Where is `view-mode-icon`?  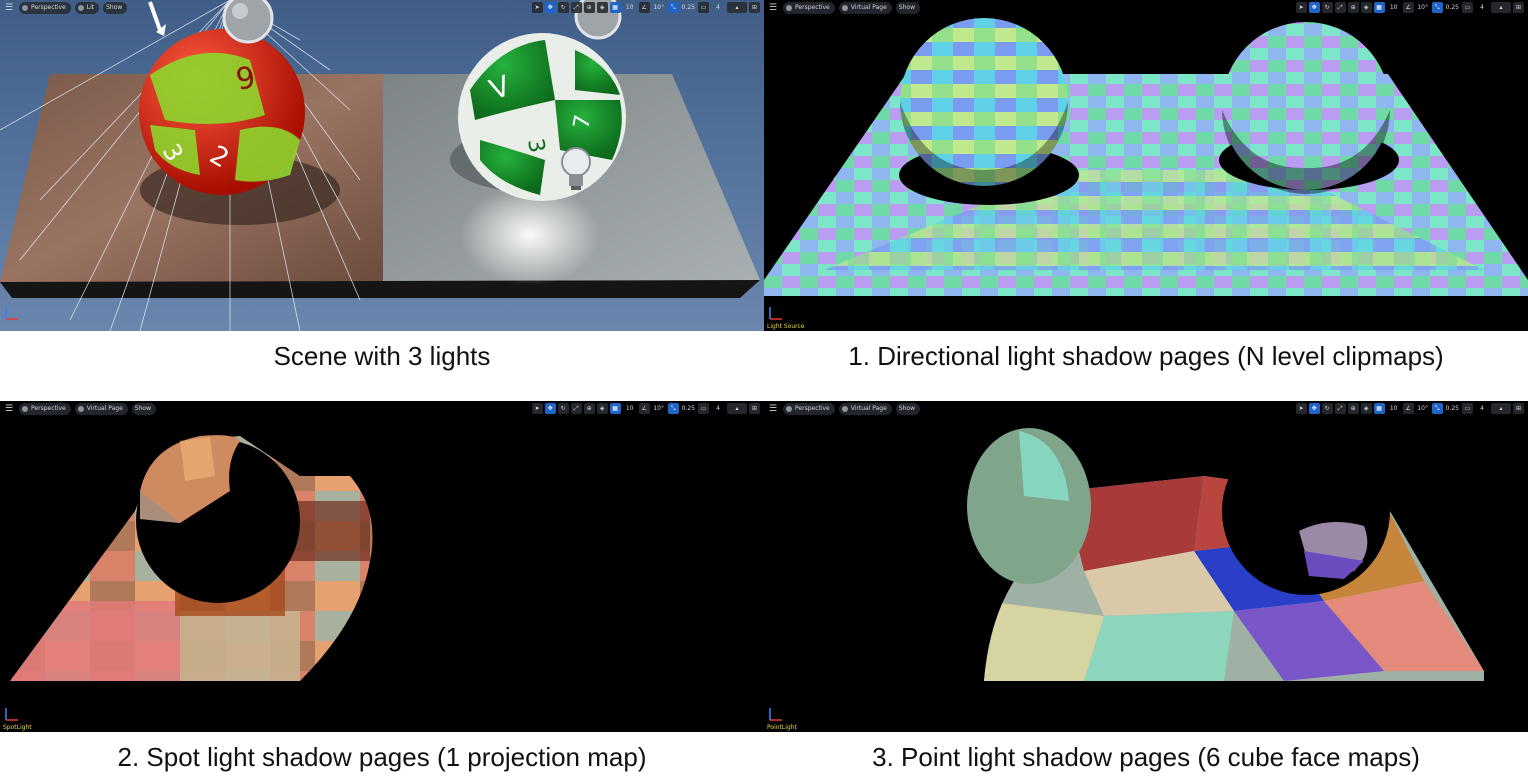
view-mode-icon is located at coordinates (80, 409).